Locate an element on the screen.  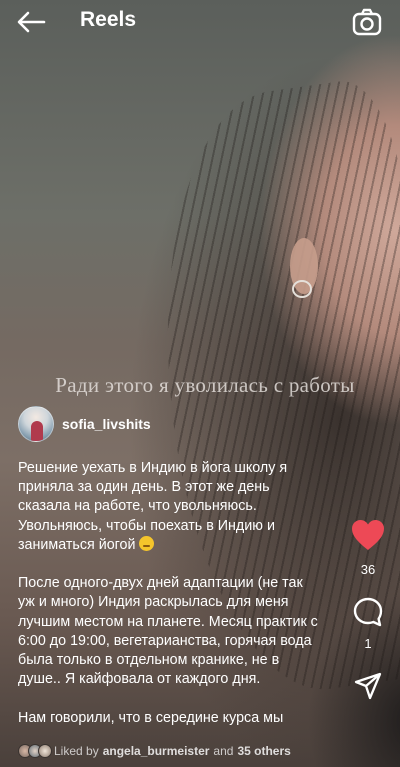
comment-count: 1 is located at coordinates (368, 643).